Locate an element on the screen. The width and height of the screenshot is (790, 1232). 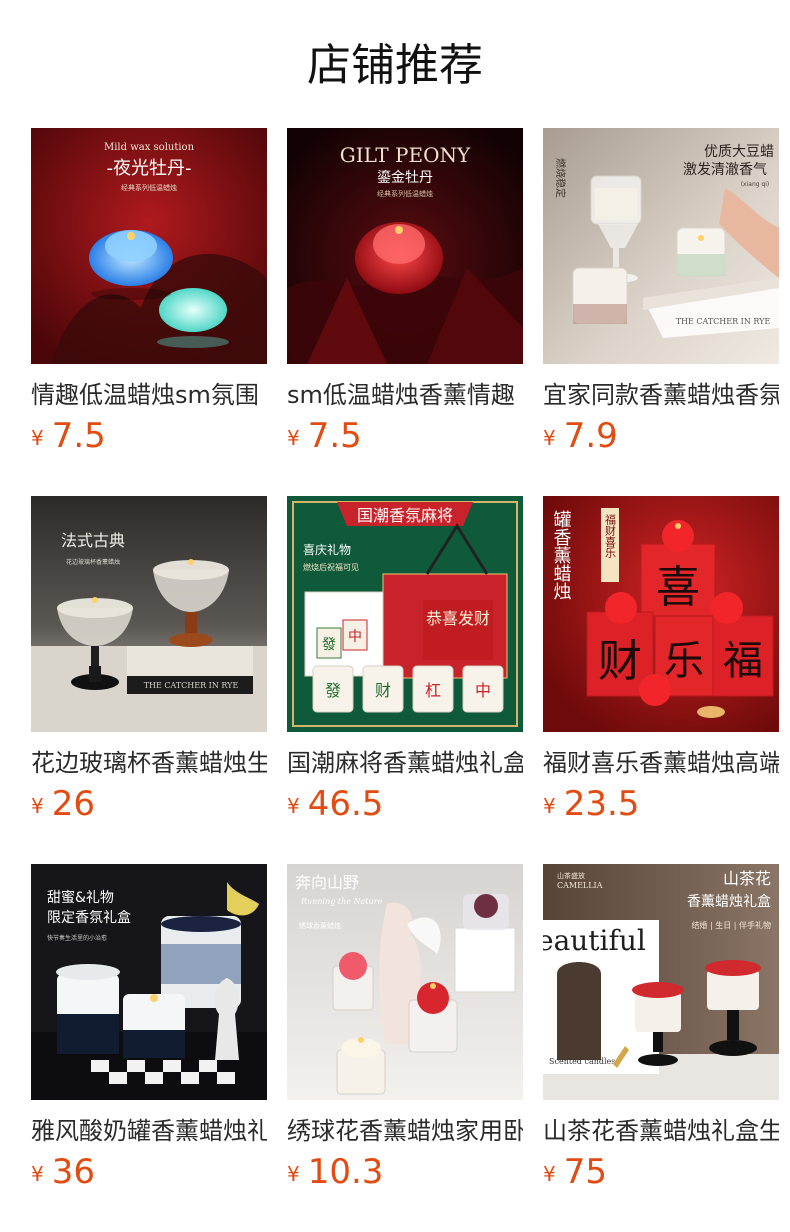
image-tag: 福财喜乐 is located at coordinates (610, 535).